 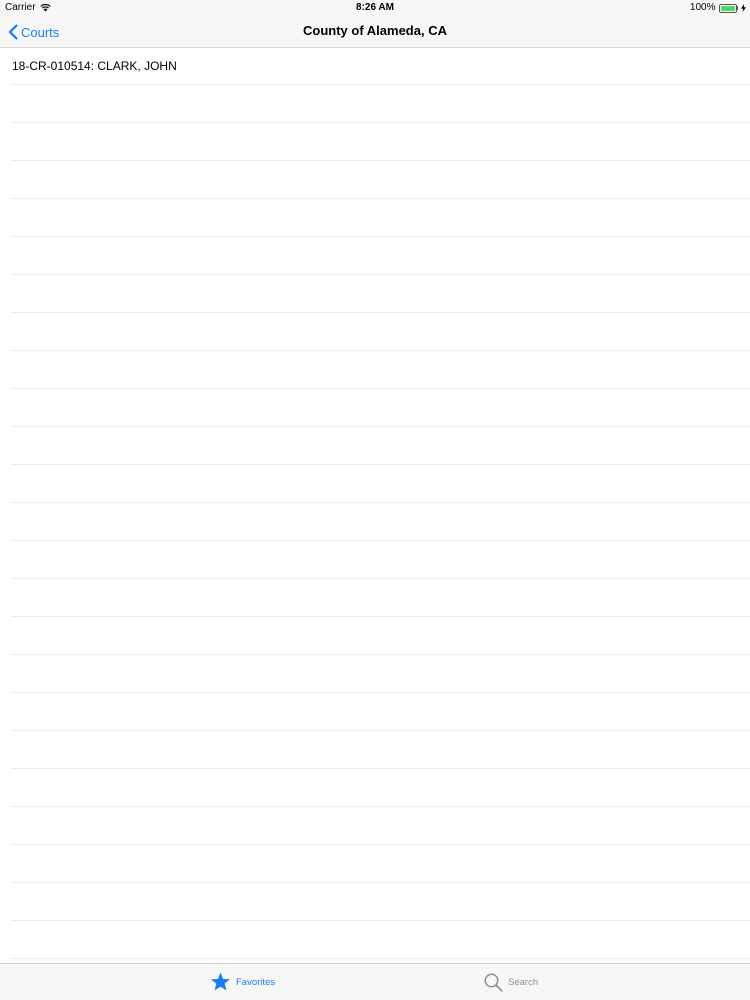 I want to click on status-time: 8:26 AM, so click(x=375, y=7).